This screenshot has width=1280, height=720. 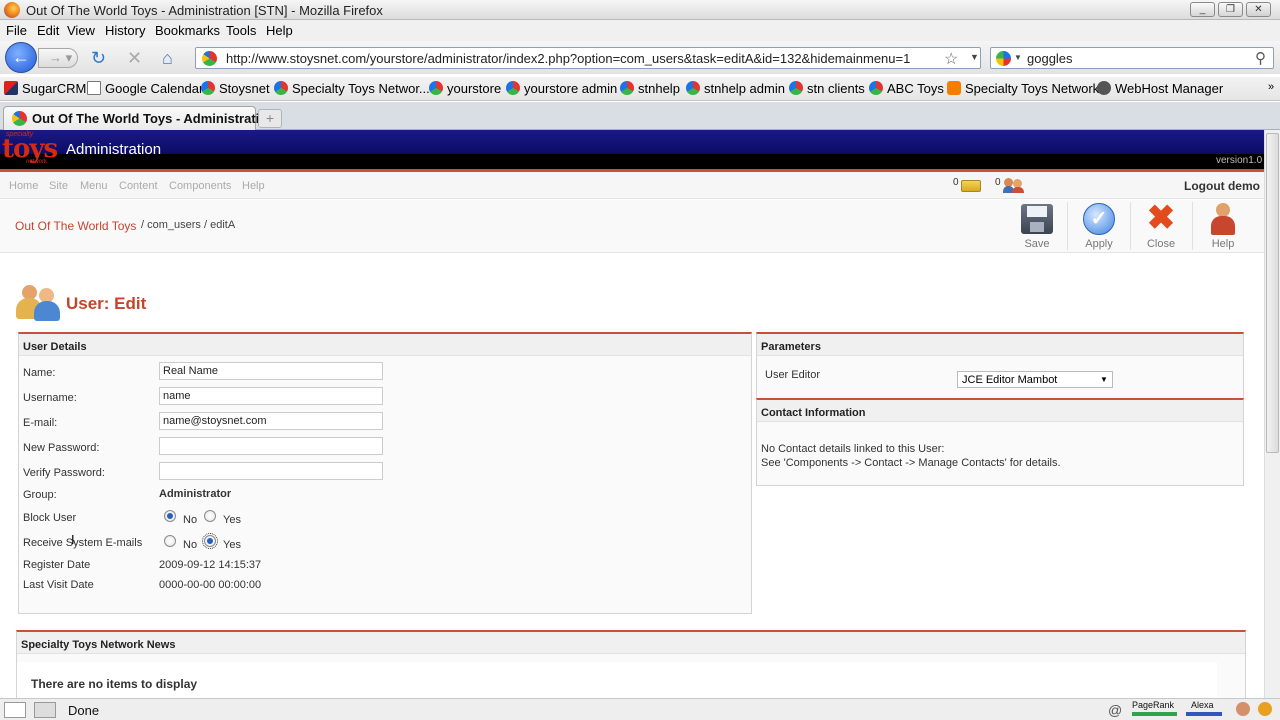 What do you see at coordinates (45, 88) in the screenshot?
I see `bookmark-sugarcrm: SugarCRM` at bounding box center [45, 88].